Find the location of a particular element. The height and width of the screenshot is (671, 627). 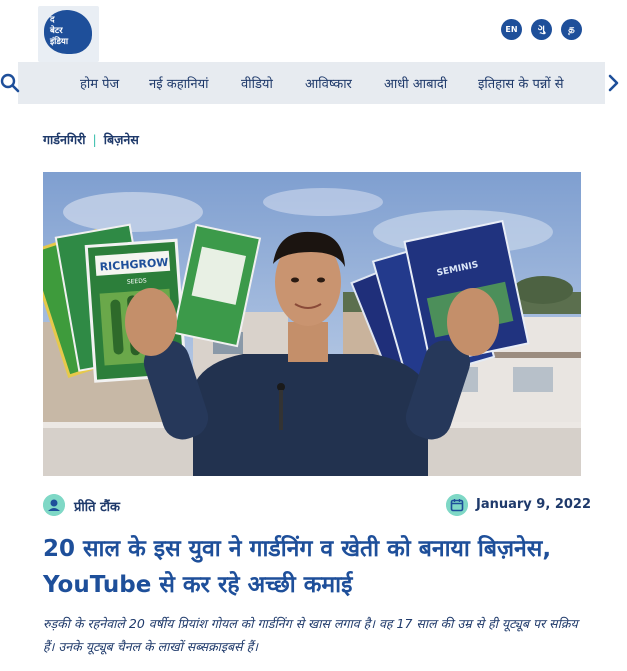

packet-sub-text: SEEDS is located at coordinates (137, 281).